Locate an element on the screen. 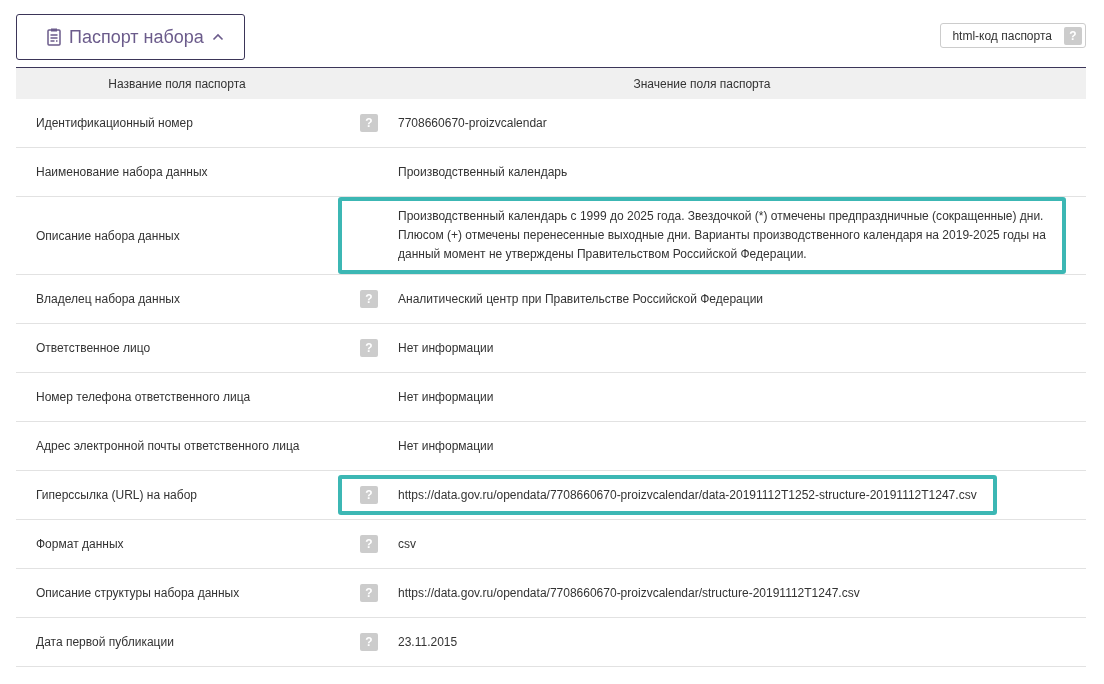 This screenshot has width=1104, height=684. html-code-button: html-код паспорта ? is located at coordinates (1013, 35).